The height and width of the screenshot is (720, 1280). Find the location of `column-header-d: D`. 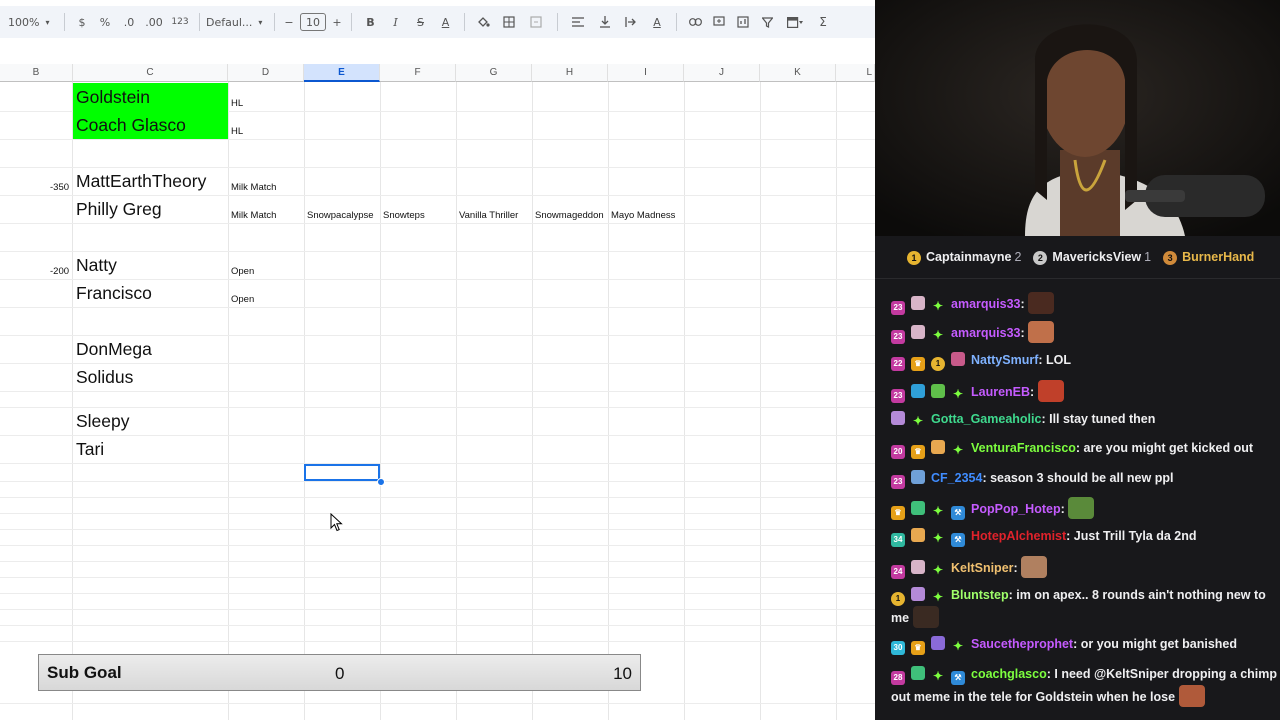

column-header-d: D is located at coordinates (266, 73).